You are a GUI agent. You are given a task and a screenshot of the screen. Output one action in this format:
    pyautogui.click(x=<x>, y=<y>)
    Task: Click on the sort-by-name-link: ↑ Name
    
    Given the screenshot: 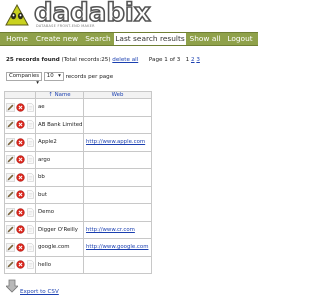 What is the action you would take?
    pyautogui.click(x=59, y=95)
    